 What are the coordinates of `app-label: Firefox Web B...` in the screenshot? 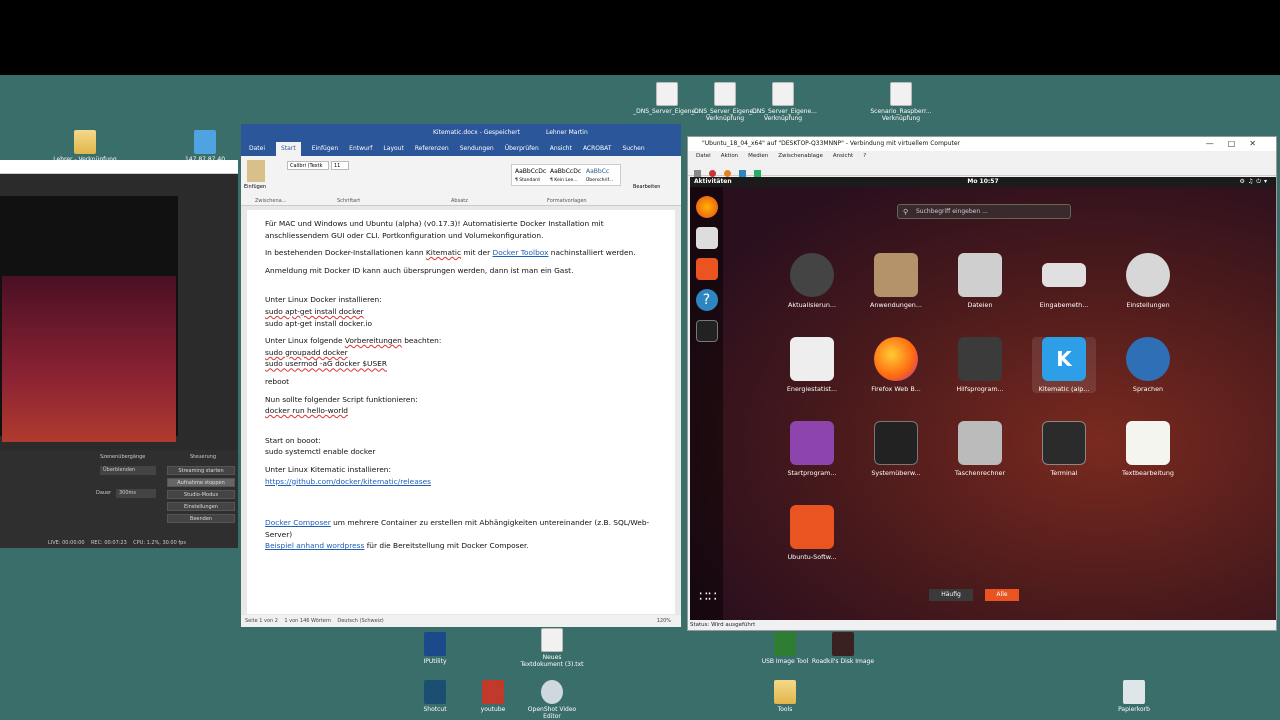 It's located at (896, 389).